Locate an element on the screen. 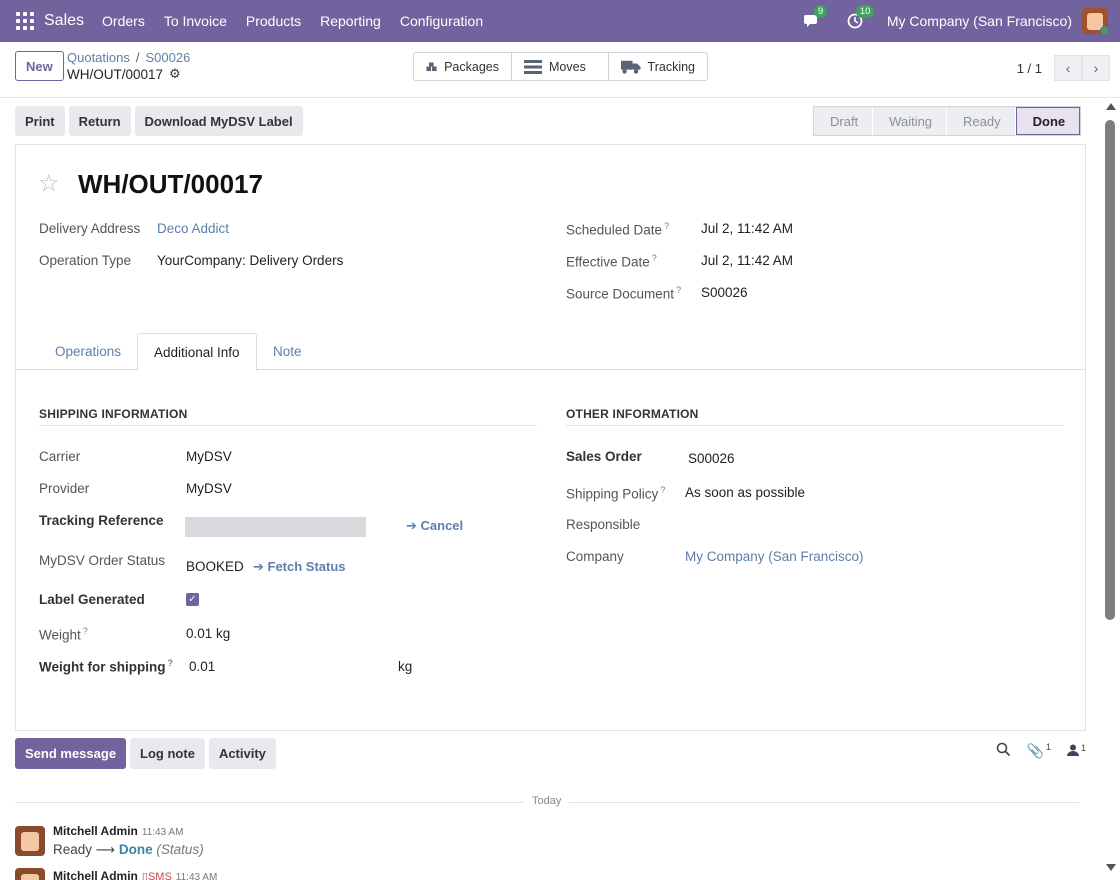  message-author: Mitchell Admin 11:43 AM is located at coordinates (118, 831).